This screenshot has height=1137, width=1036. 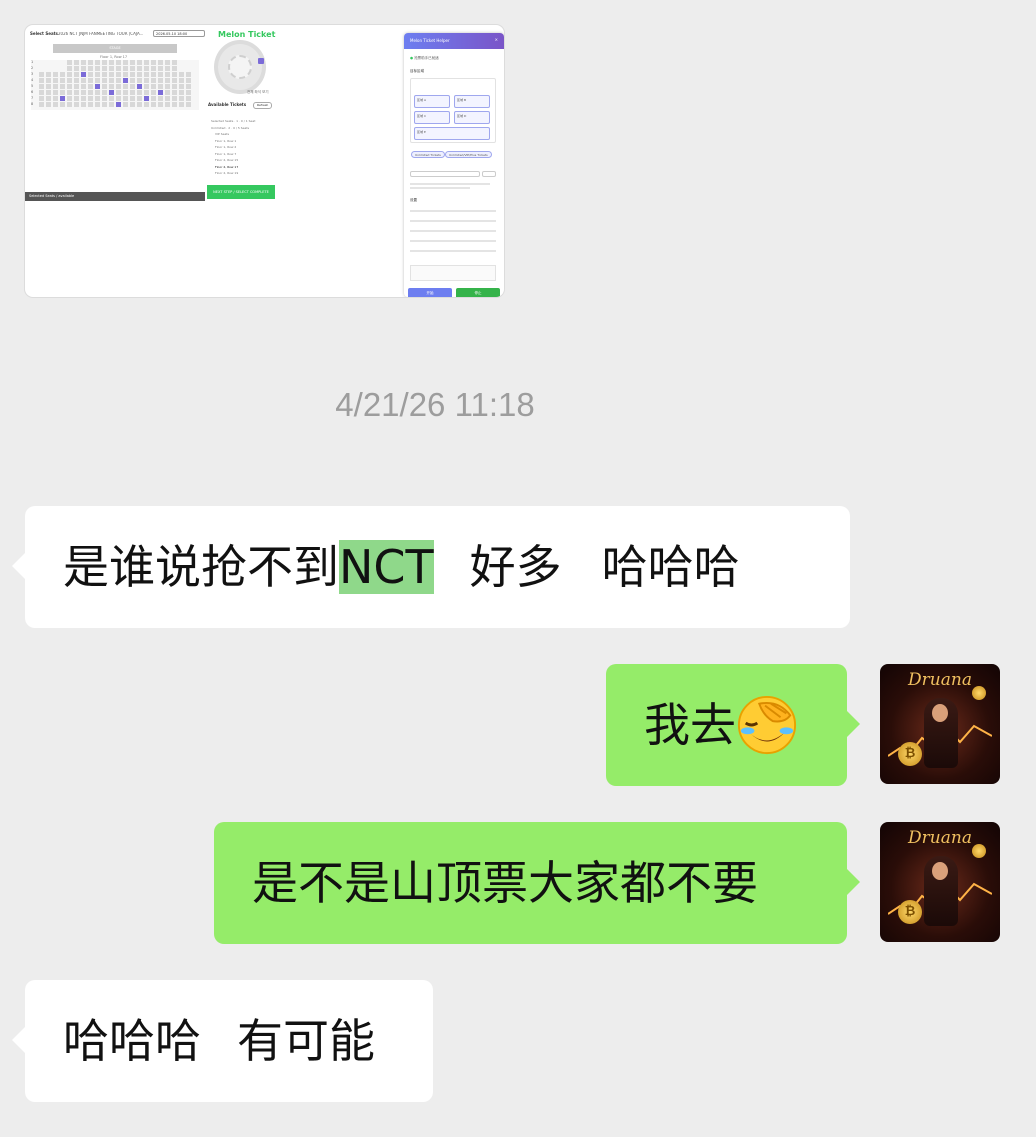 I want to click on ticket-list-item: Floor 1, Row 2, so click(x=225, y=147).